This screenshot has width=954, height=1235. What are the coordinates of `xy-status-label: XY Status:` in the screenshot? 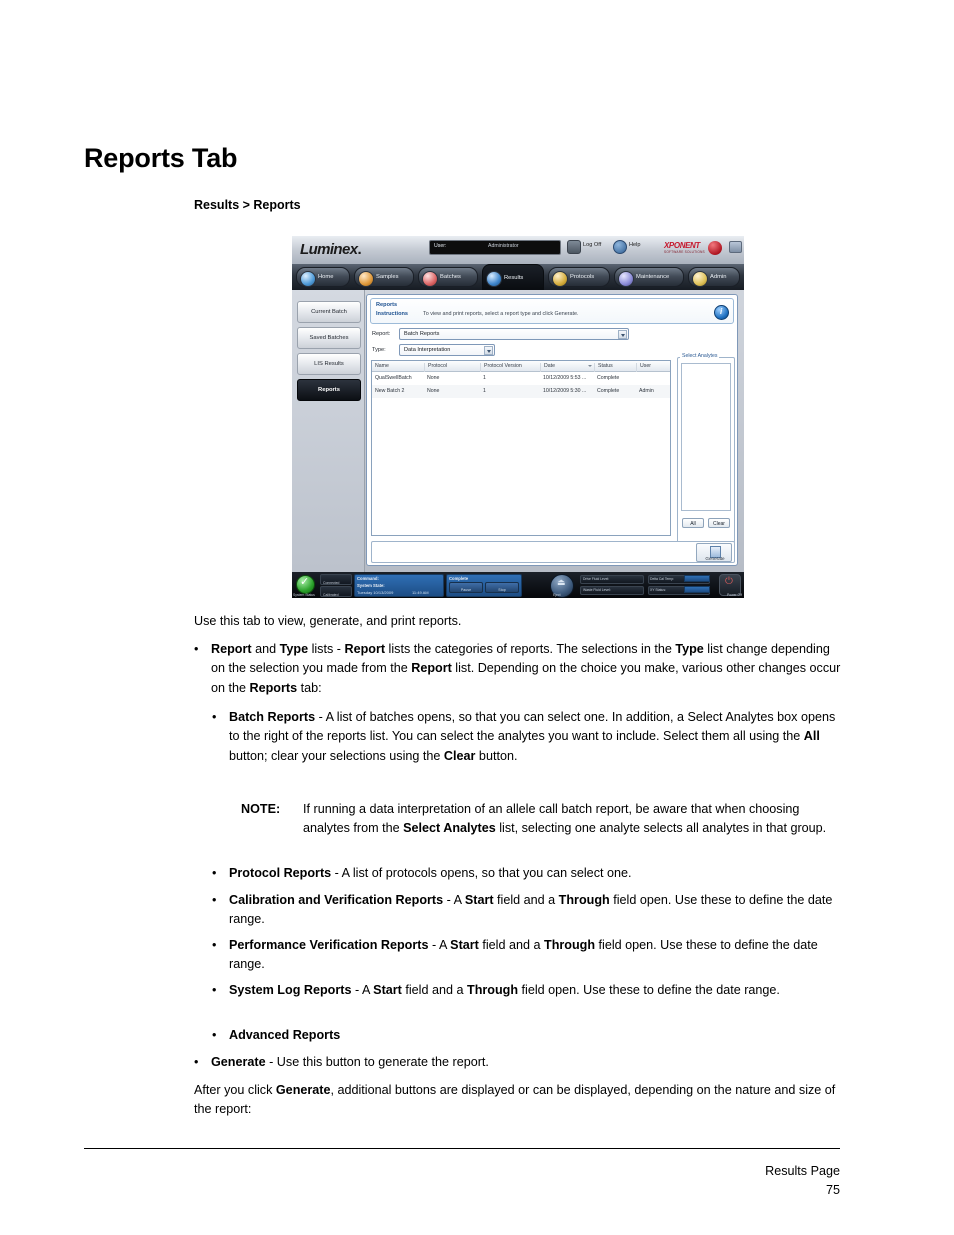 It's located at (658, 590).